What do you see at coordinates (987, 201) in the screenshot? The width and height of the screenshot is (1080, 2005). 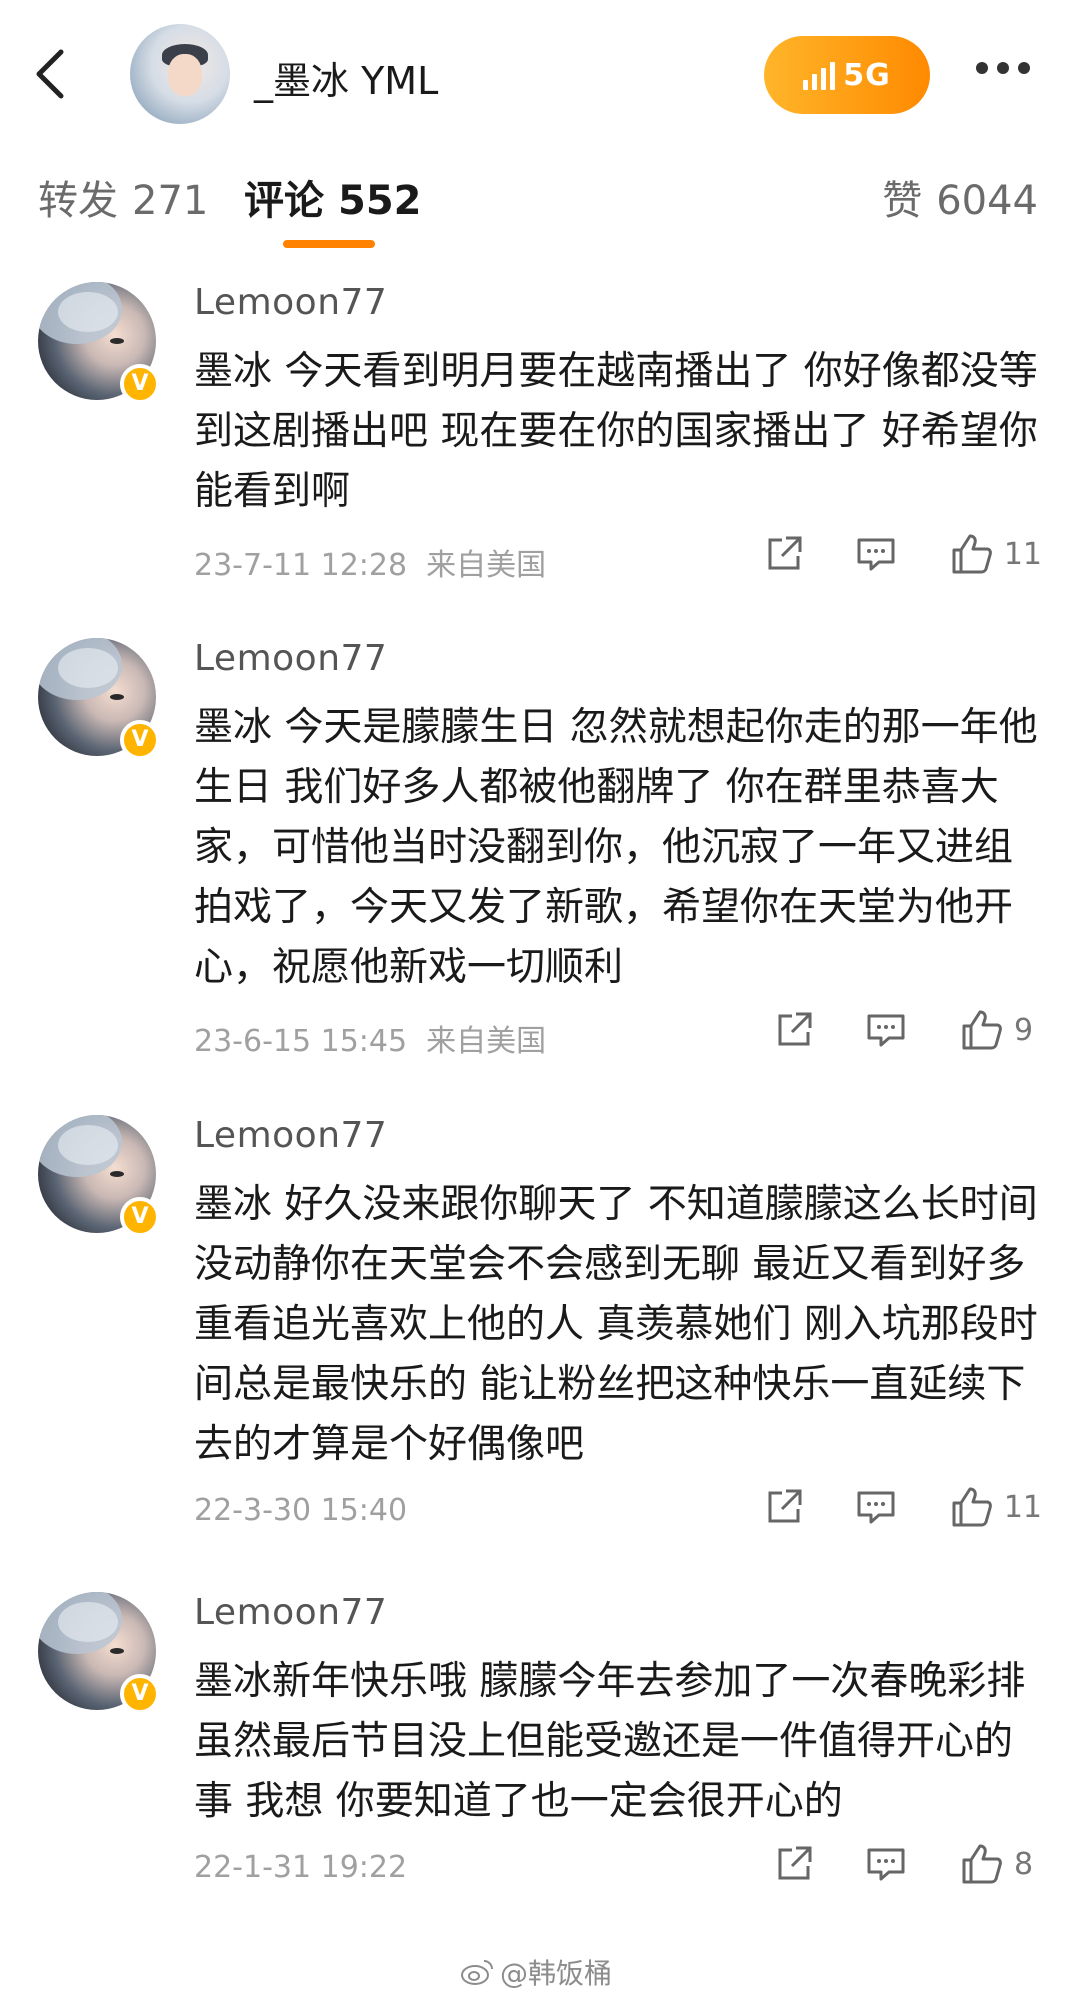 I see `tab-count: 6044` at bounding box center [987, 201].